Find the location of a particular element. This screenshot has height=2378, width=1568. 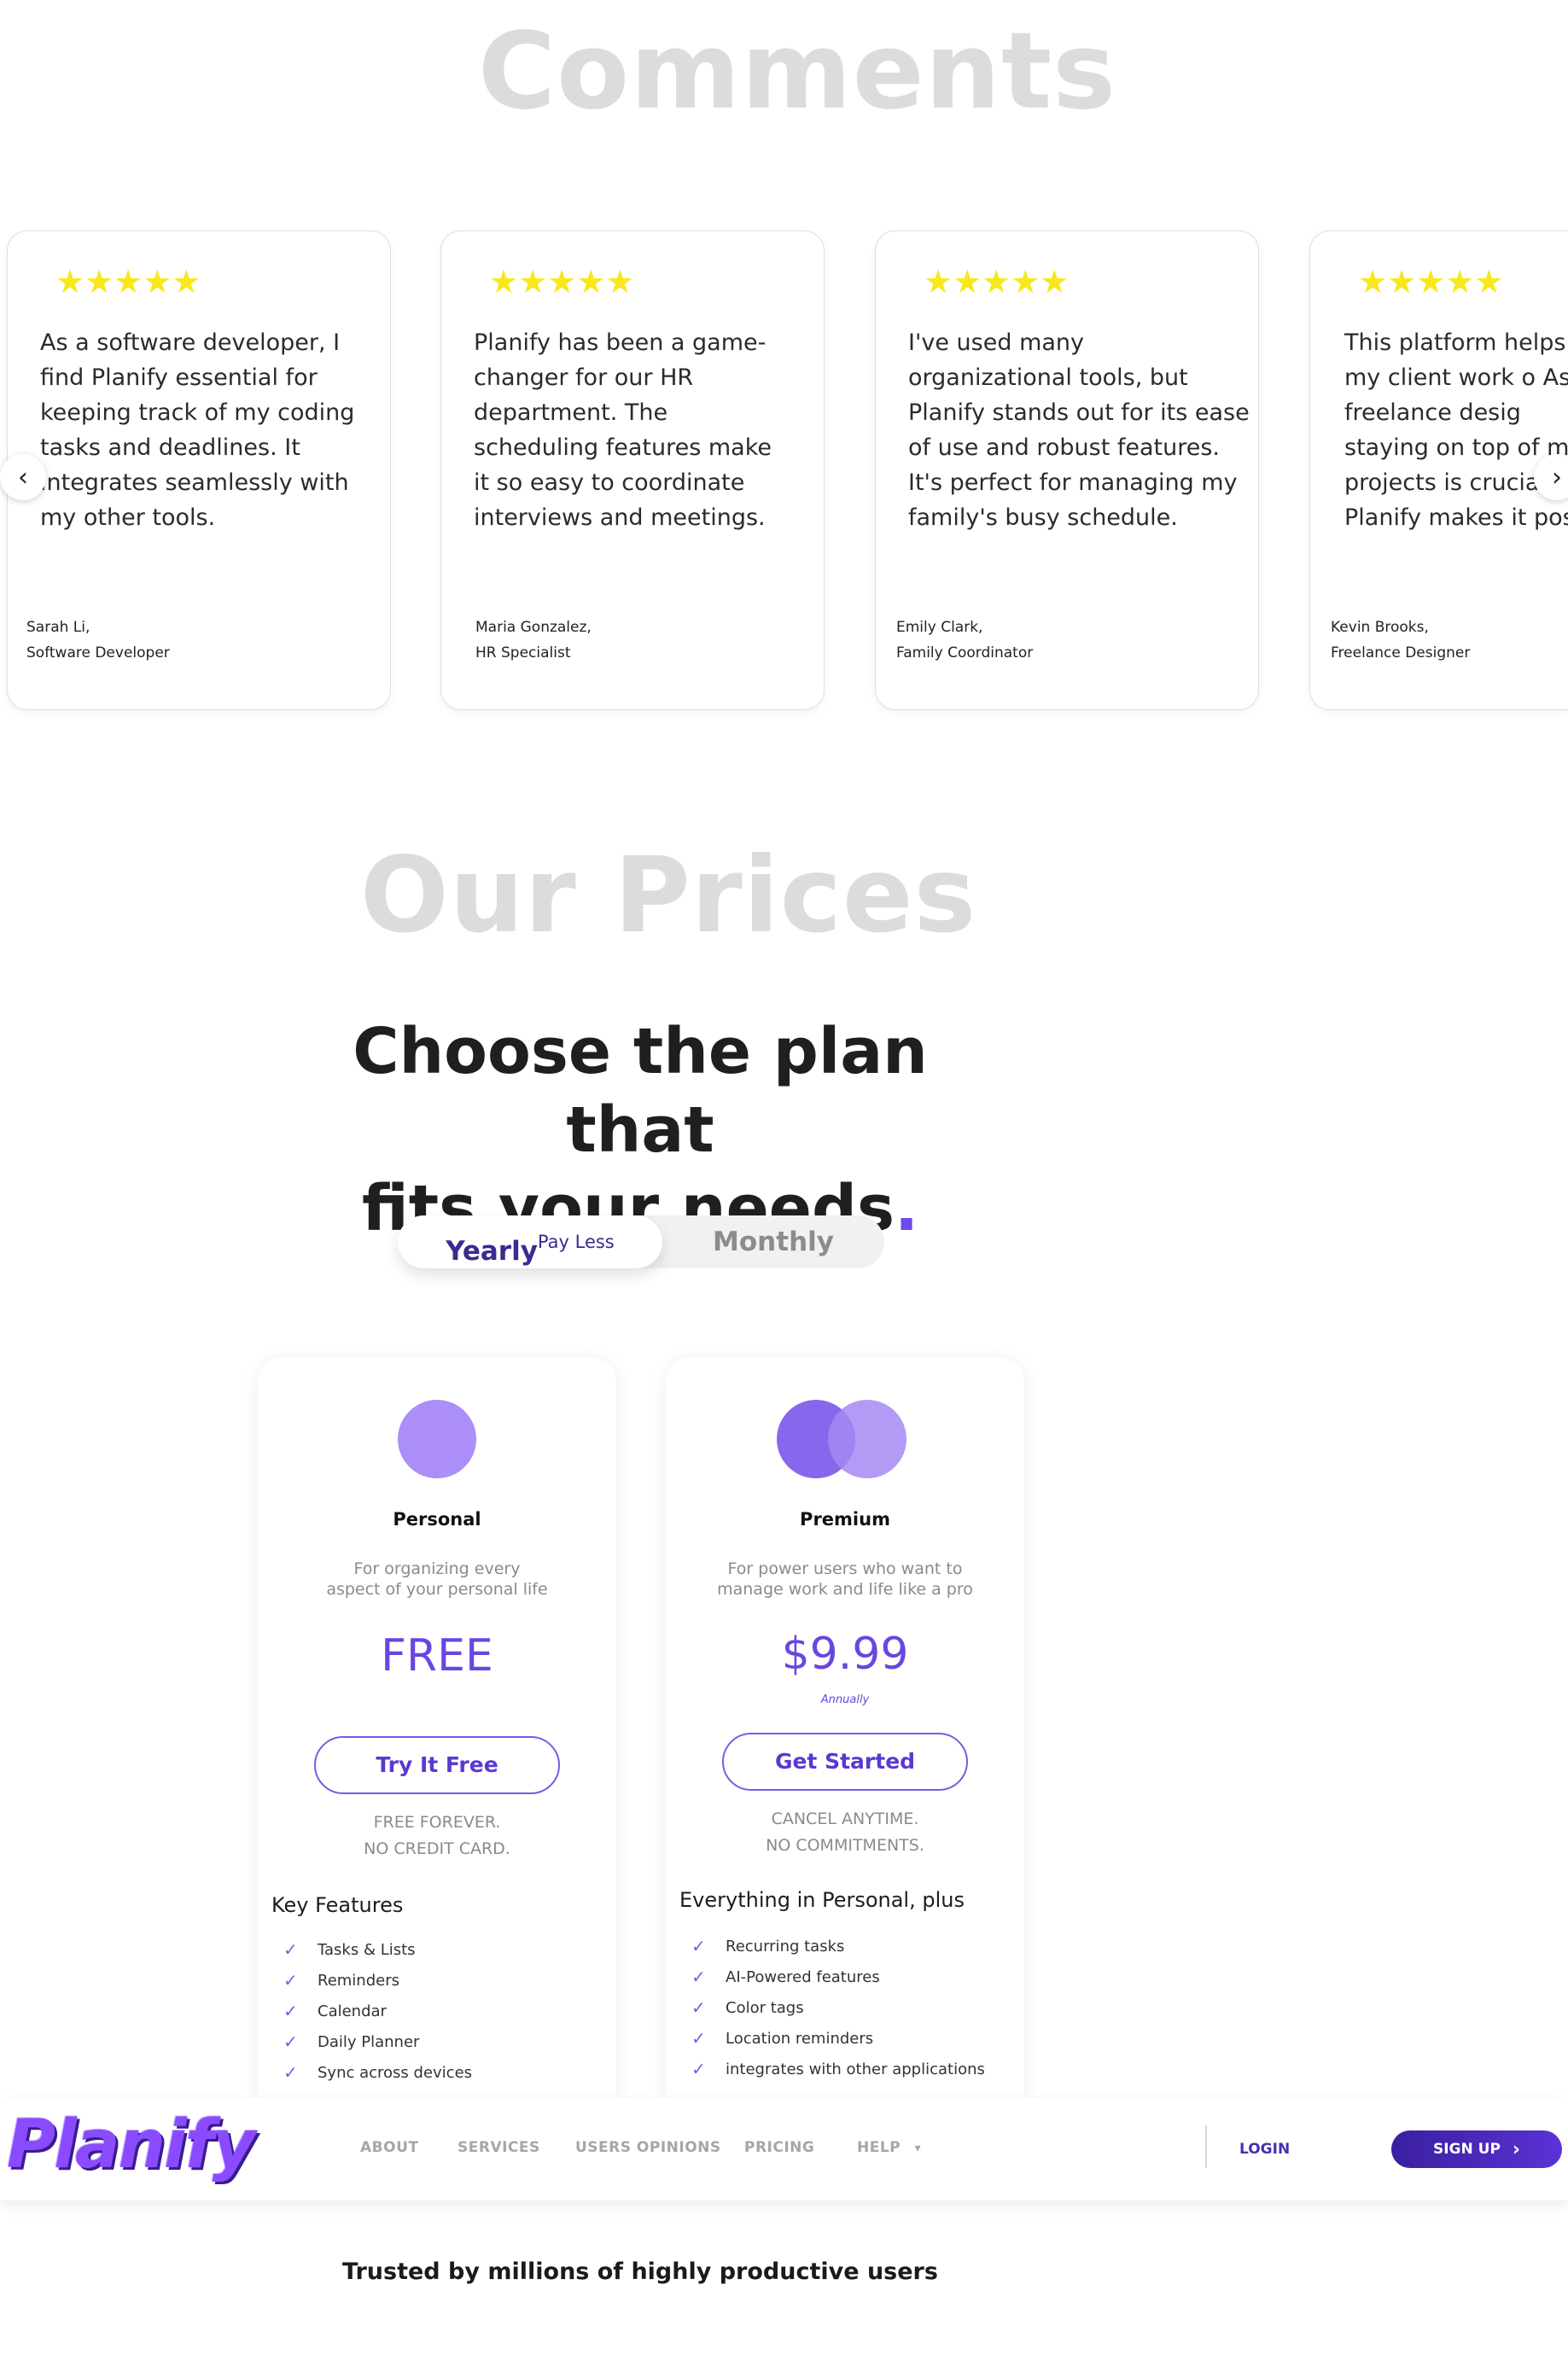

feature-item: ✓ Reminders is located at coordinates (341, 1980).